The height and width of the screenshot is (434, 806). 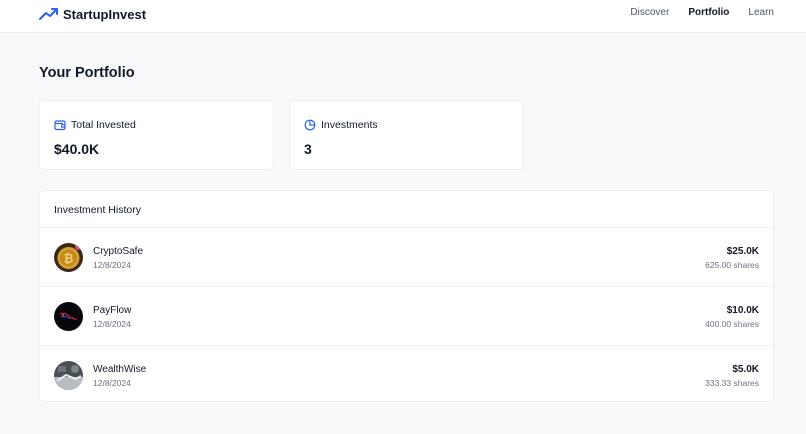 I want to click on finance-photo-image, so click(x=68, y=375).